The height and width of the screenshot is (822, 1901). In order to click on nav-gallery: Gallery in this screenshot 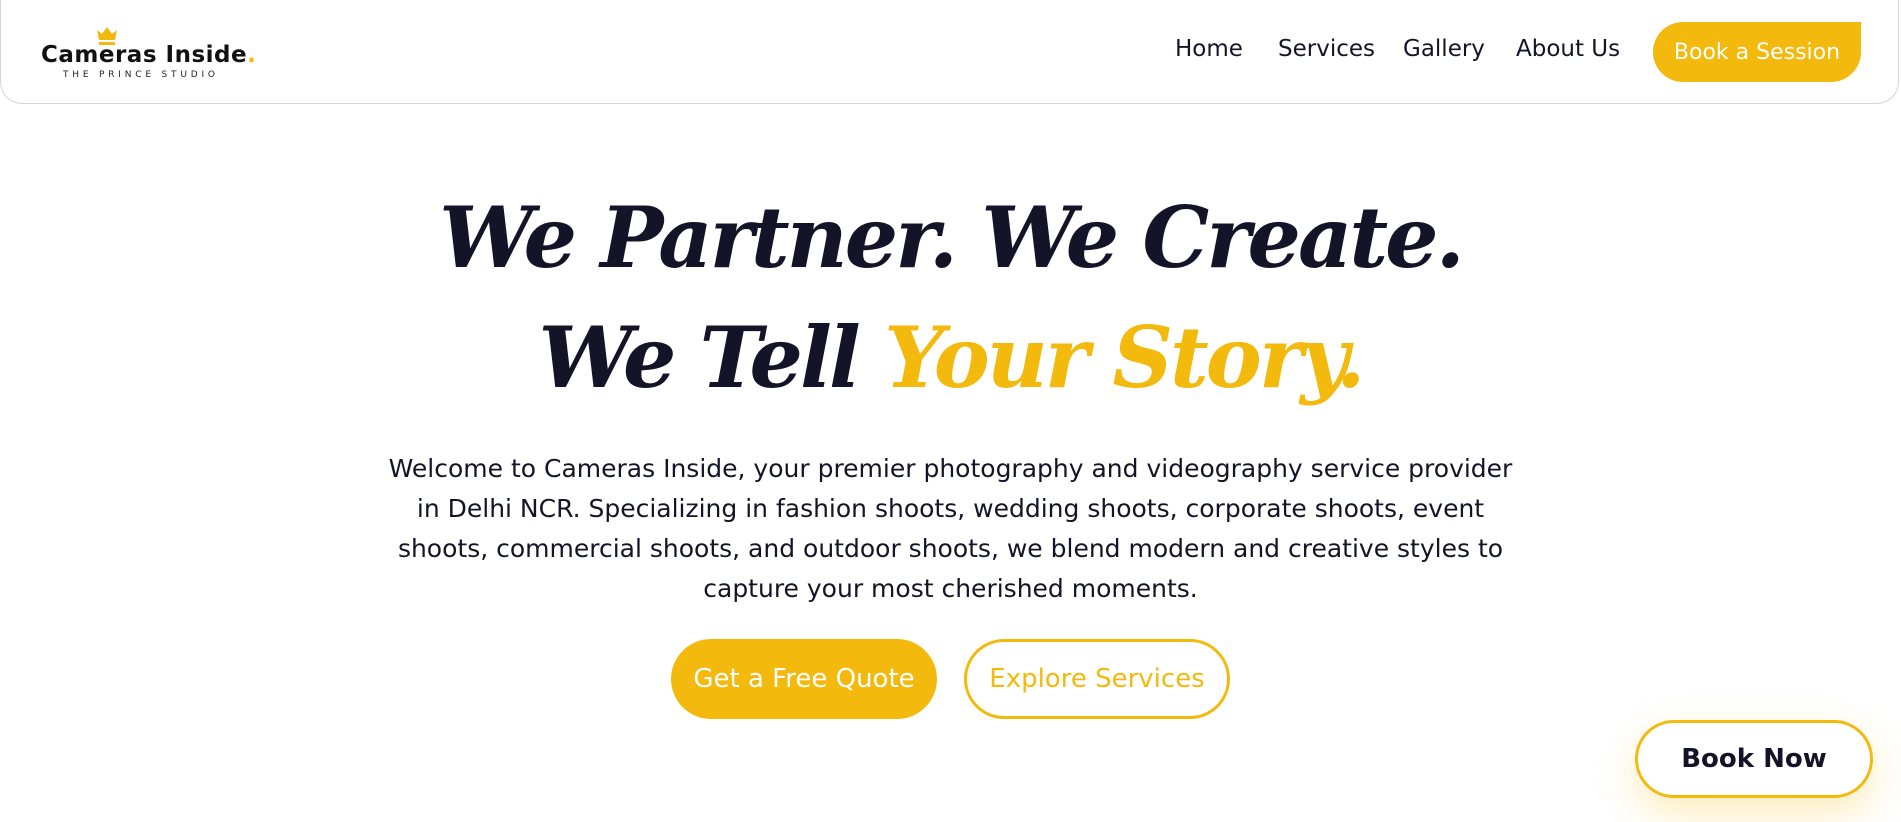, I will do `click(1444, 49)`.